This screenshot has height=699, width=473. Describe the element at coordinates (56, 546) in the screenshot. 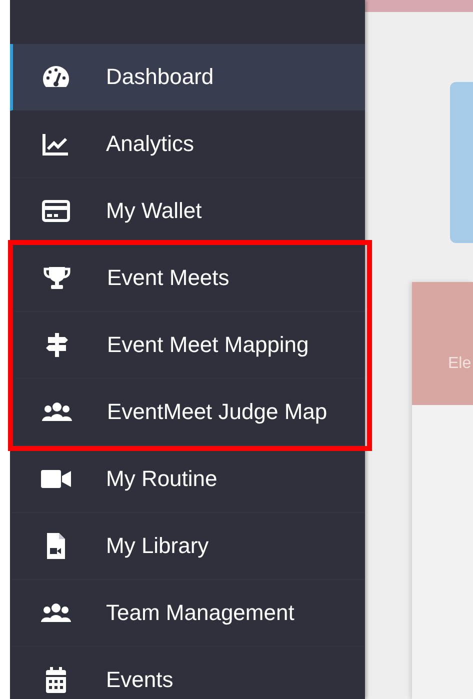

I see `video-file-icon` at that location.